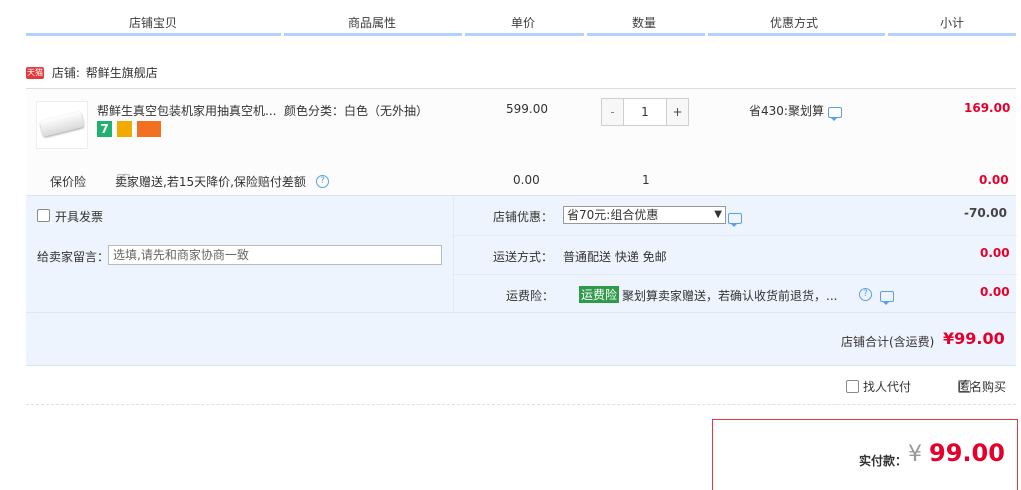 The image size is (1021, 490). What do you see at coordinates (786, 111) in the screenshot?
I see `item-discount: 省430:聚划算` at bounding box center [786, 111].